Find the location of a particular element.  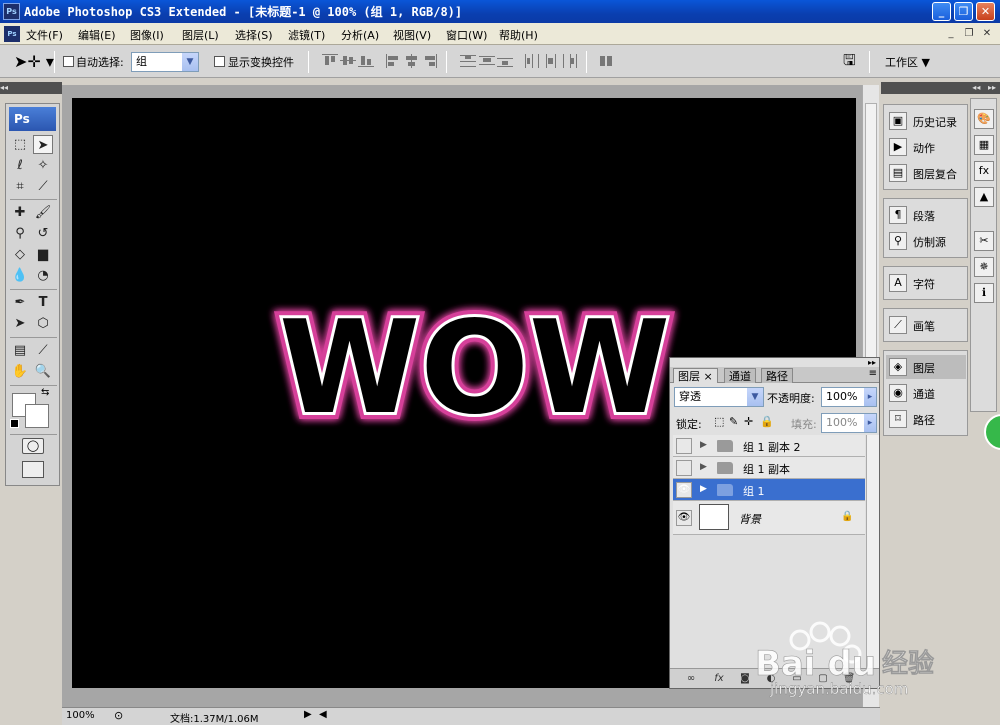

distribute-right-icon is located at coordinates (569, 61).